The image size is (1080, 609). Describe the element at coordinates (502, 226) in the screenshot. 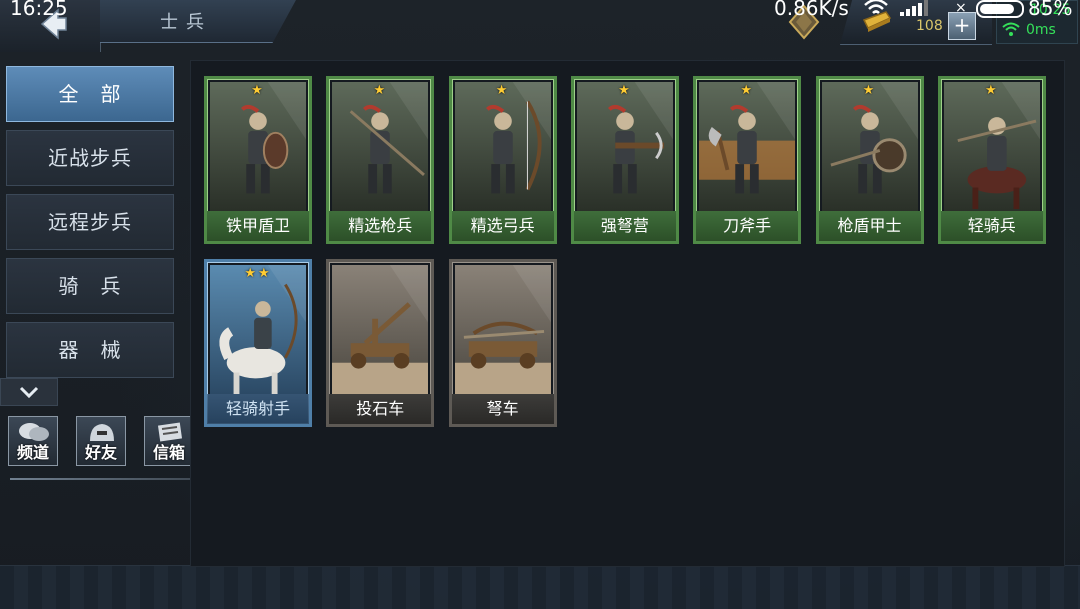

I see `unit-name: 精选弓兵` at that location.